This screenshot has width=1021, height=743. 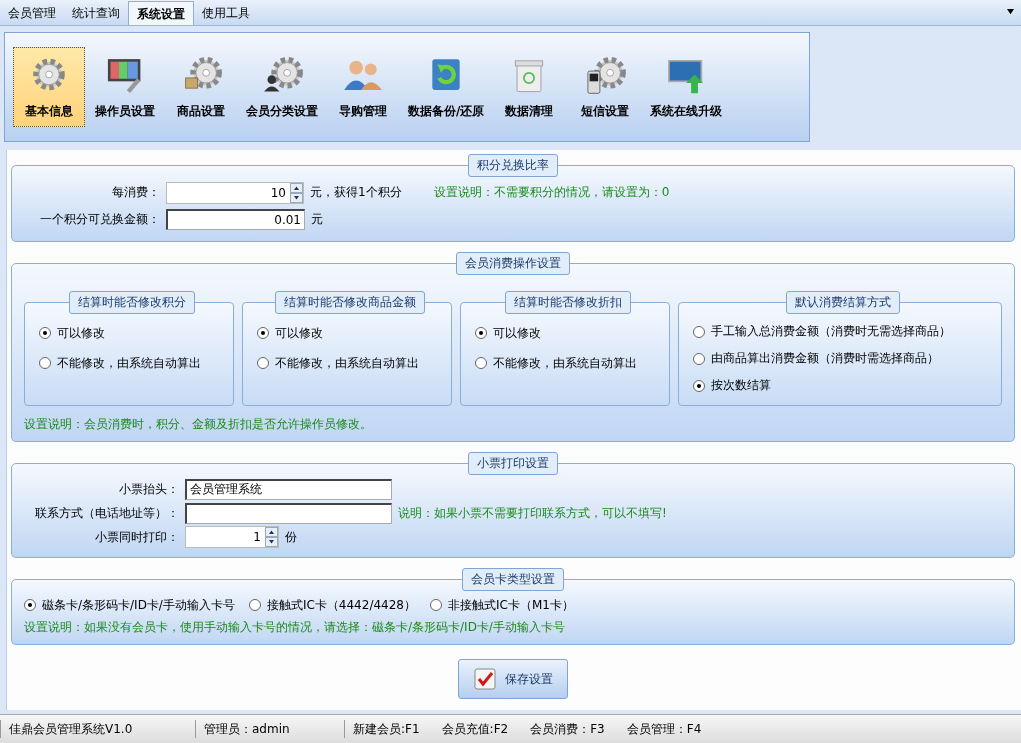 I want to click on toolbar-button: 基本信息, so click(x=49, y=87).